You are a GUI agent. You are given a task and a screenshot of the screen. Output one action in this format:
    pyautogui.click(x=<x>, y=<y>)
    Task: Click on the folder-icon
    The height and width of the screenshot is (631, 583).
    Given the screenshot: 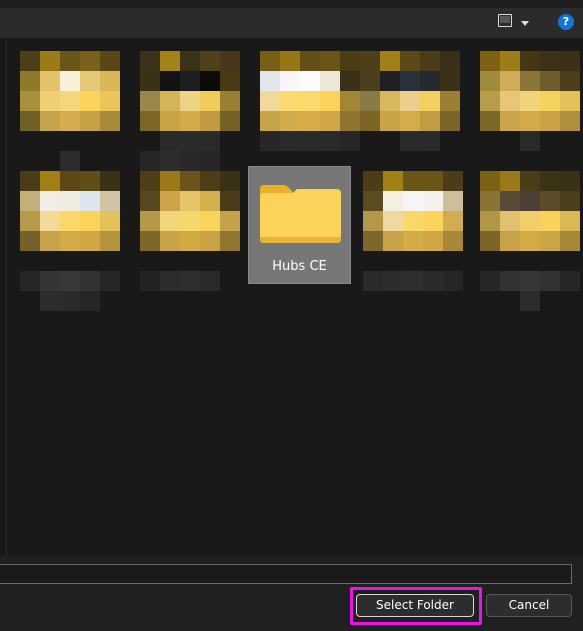 What is the action you would take?
    pyautogui.click(x=300, y=212)
    